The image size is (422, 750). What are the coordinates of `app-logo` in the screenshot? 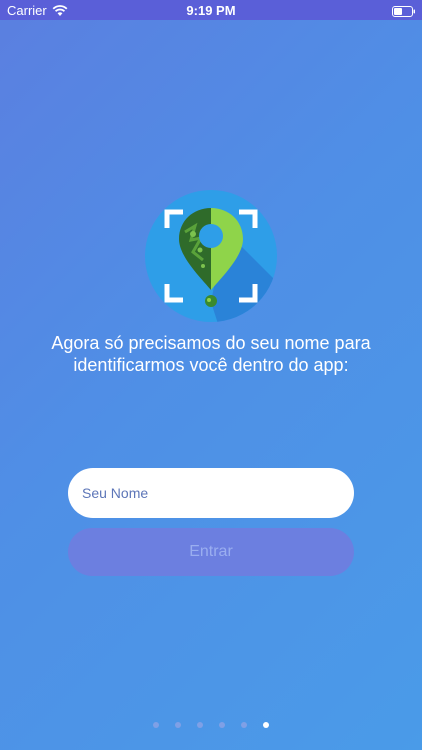 It's located at (211, 256).